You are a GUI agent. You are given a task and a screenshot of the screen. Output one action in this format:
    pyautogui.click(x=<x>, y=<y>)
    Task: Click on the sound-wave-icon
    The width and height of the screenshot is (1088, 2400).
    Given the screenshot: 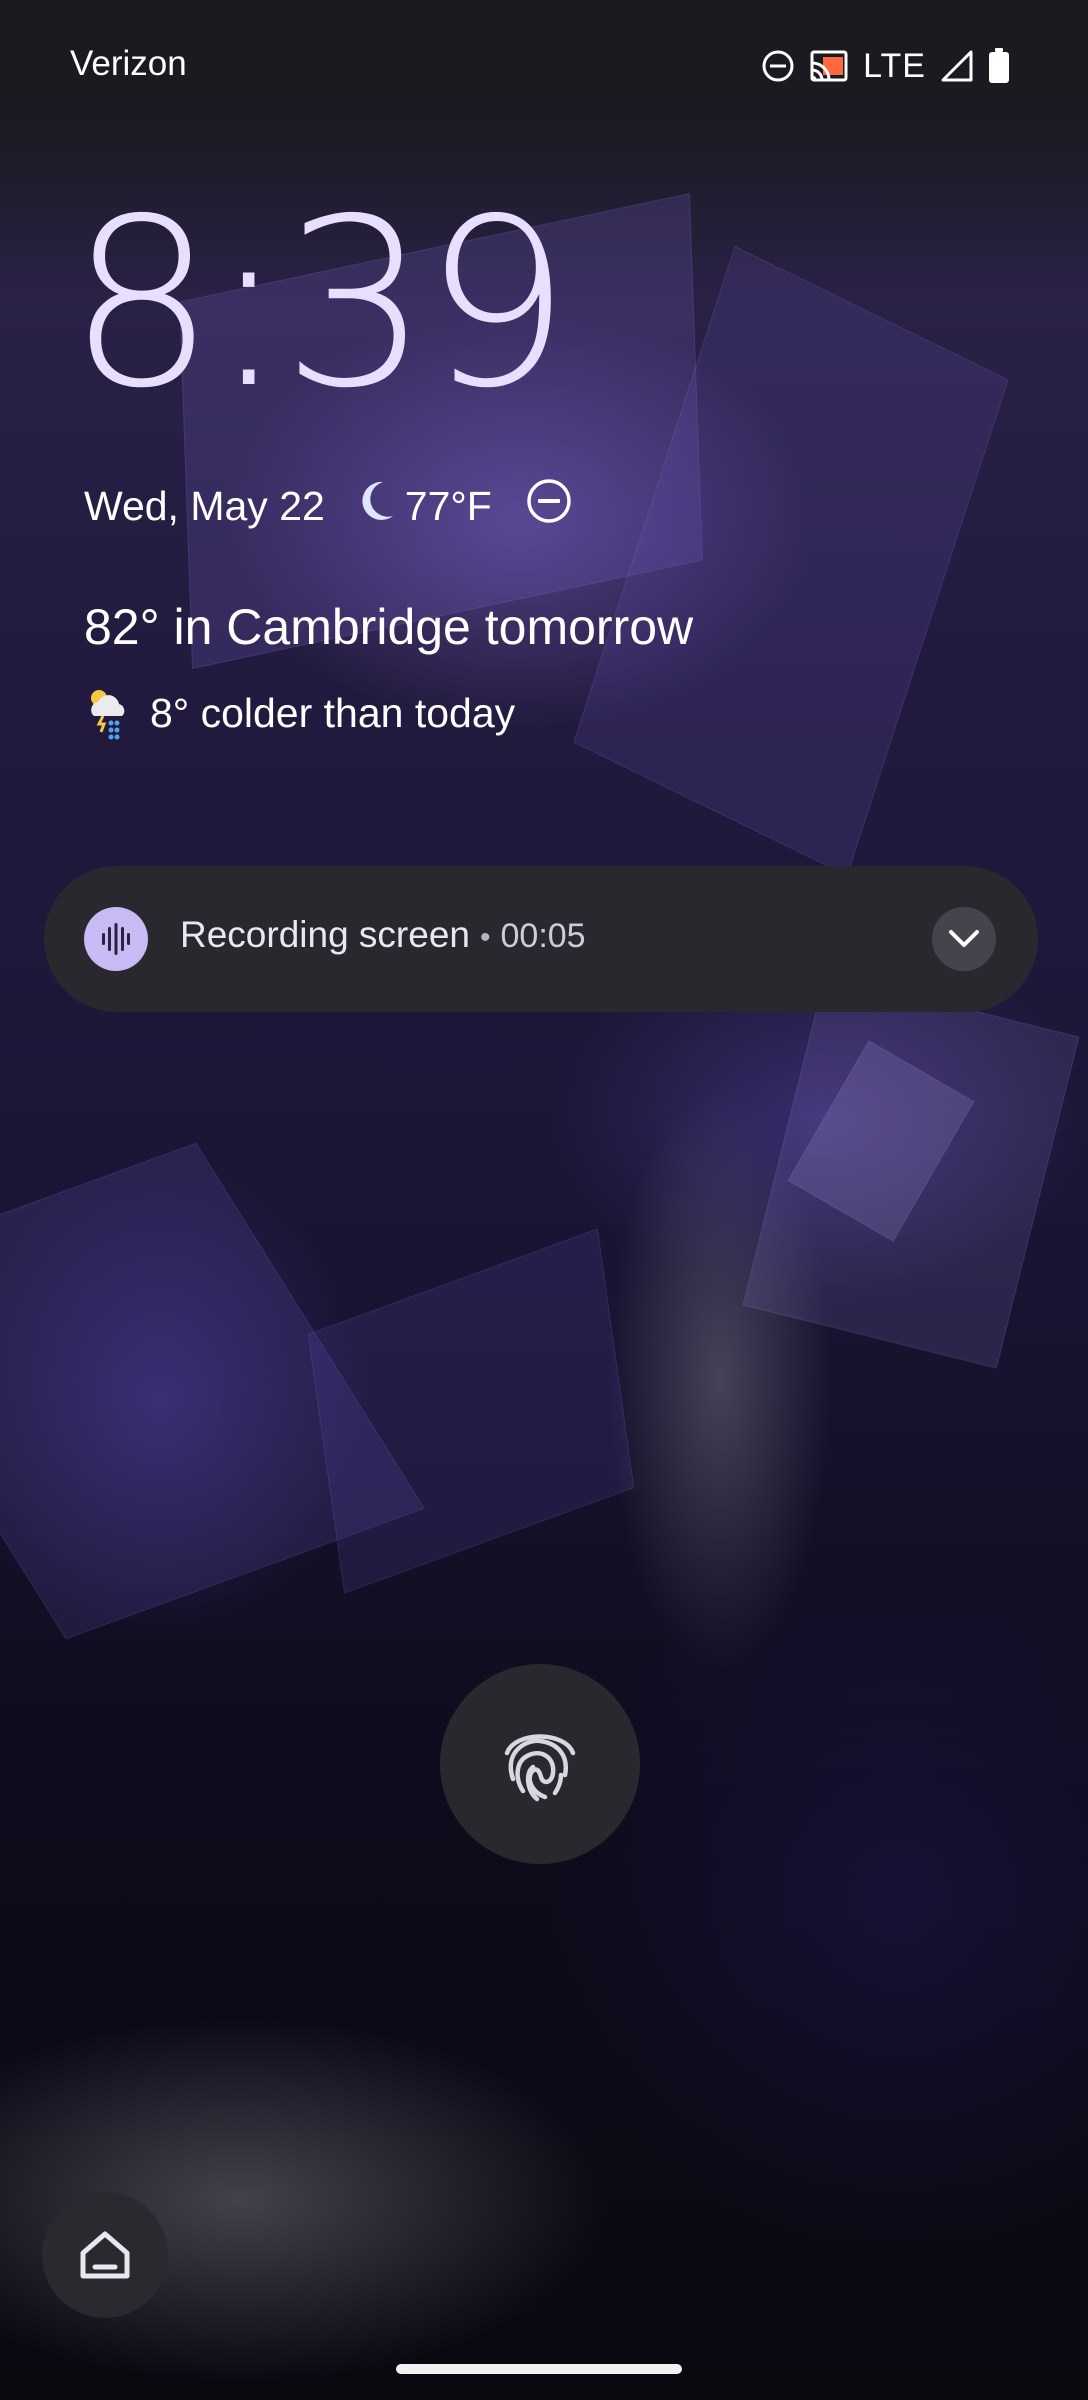 What is the action you would take?
    pyautogui.click(x=116, y=939)
    